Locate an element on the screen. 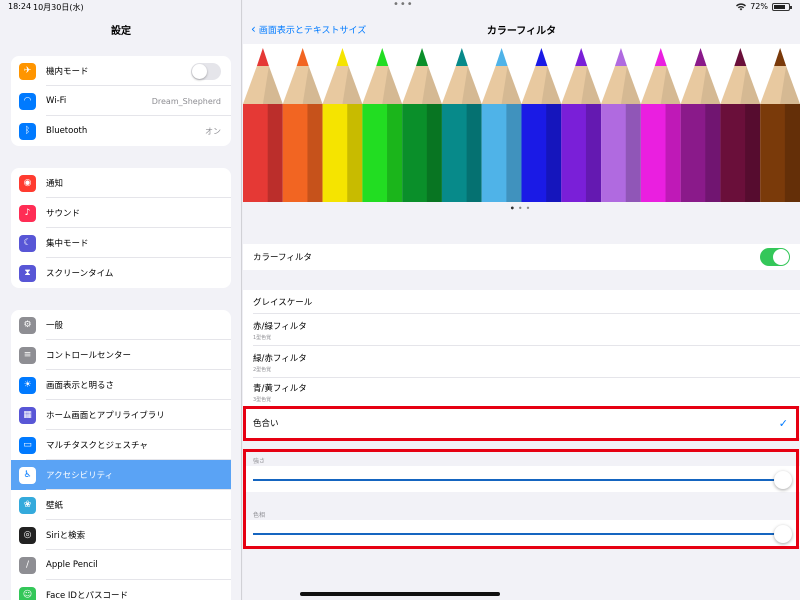 This screenshot has height=600, width=800. filter-label: 青/黄フィルタ is located at coordinates (280, 388).